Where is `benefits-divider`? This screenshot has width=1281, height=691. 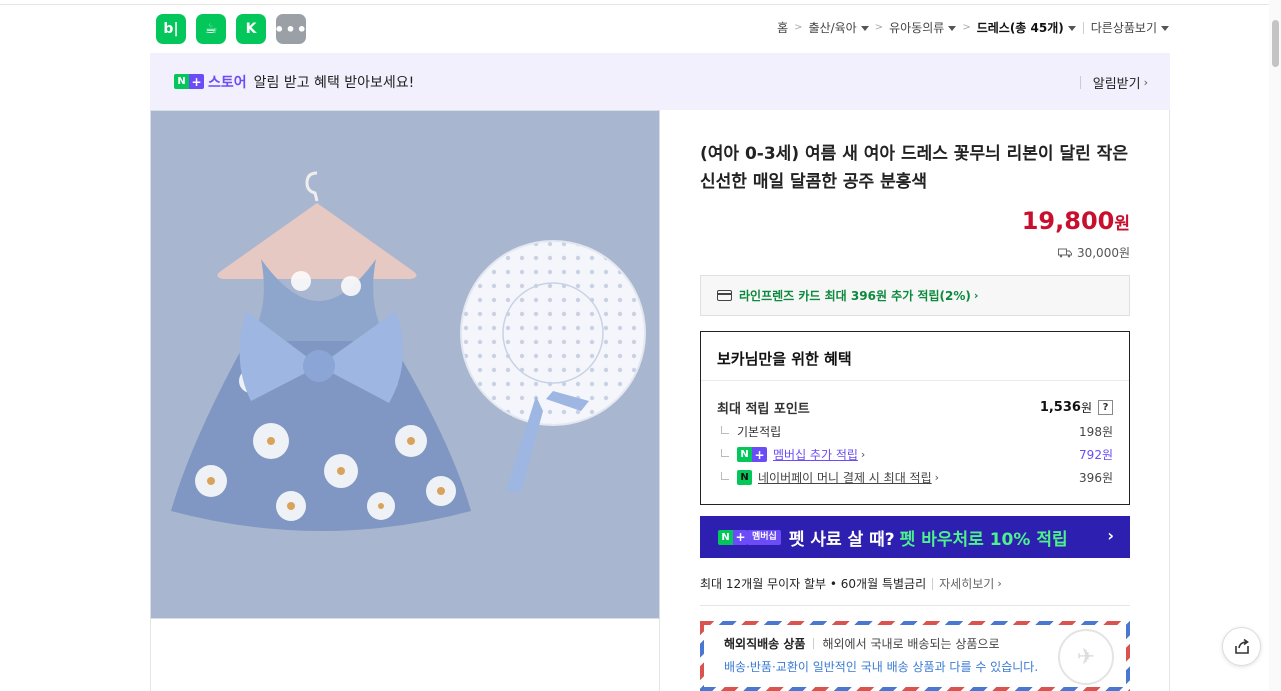
benefits-divider is located at coordinates (915, 380).